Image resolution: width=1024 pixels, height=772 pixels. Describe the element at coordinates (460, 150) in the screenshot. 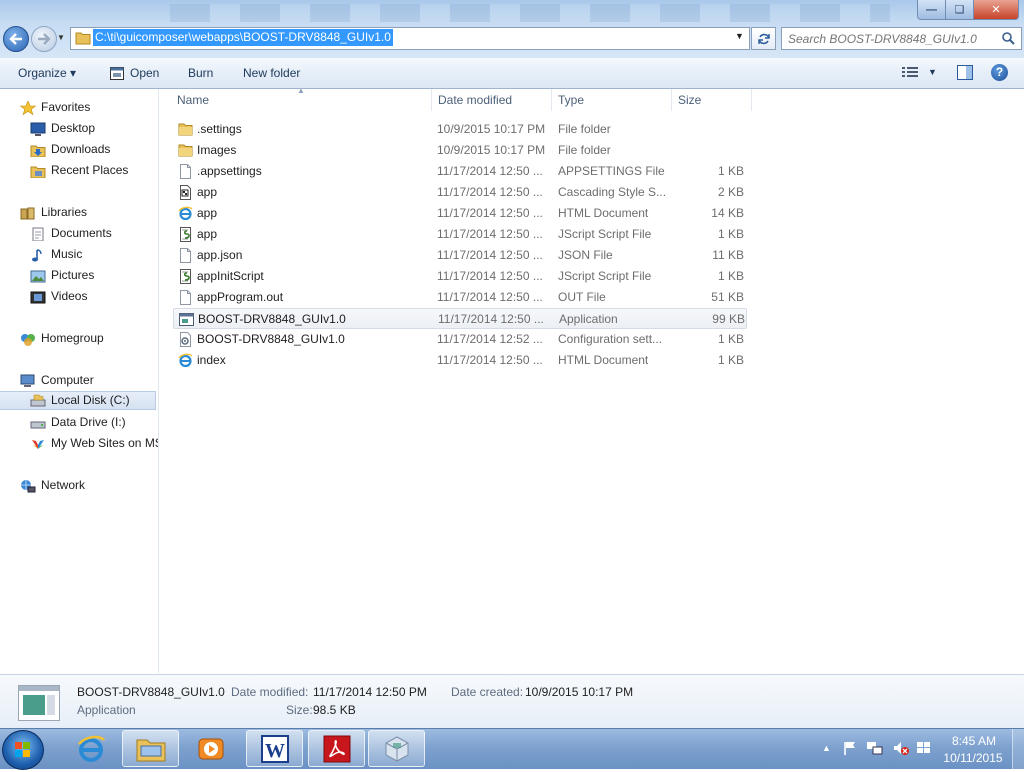

I see `file-row: Images 10/9/2015 10:17 PM File folder` at that location.